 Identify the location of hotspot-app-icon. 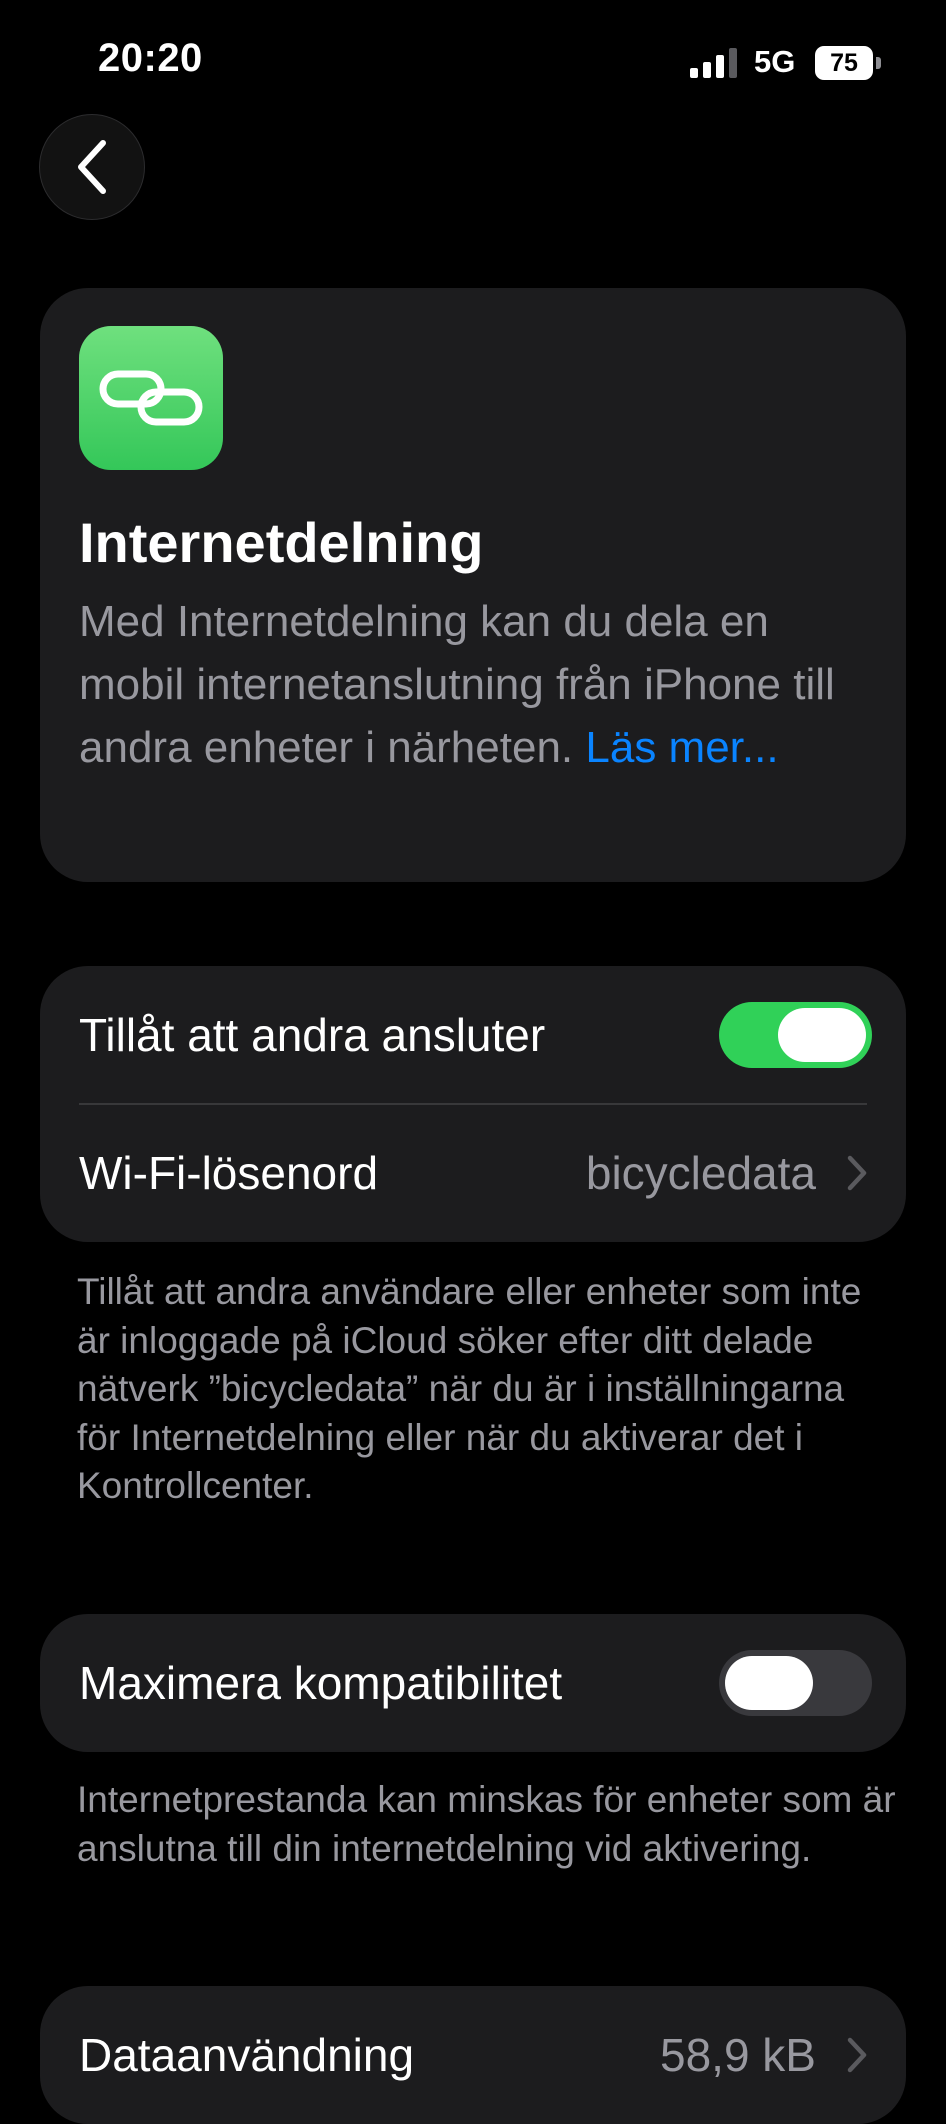
(151, 398).